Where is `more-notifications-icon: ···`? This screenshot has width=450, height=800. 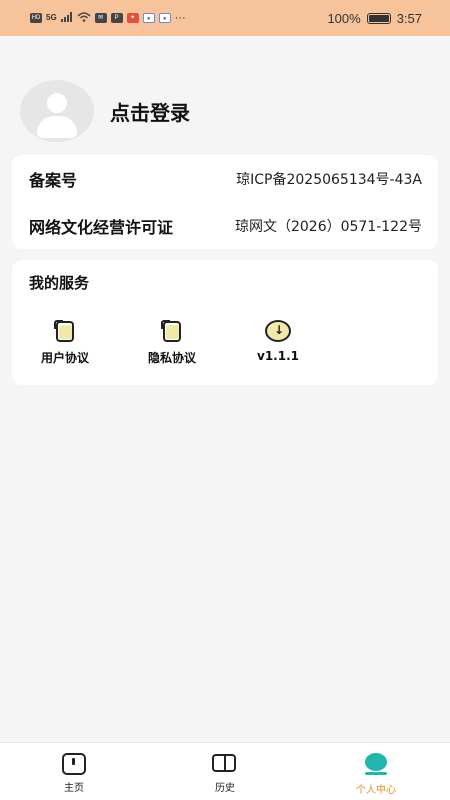 more-notifications-icon: ··· is located at coordinates (180, 18).